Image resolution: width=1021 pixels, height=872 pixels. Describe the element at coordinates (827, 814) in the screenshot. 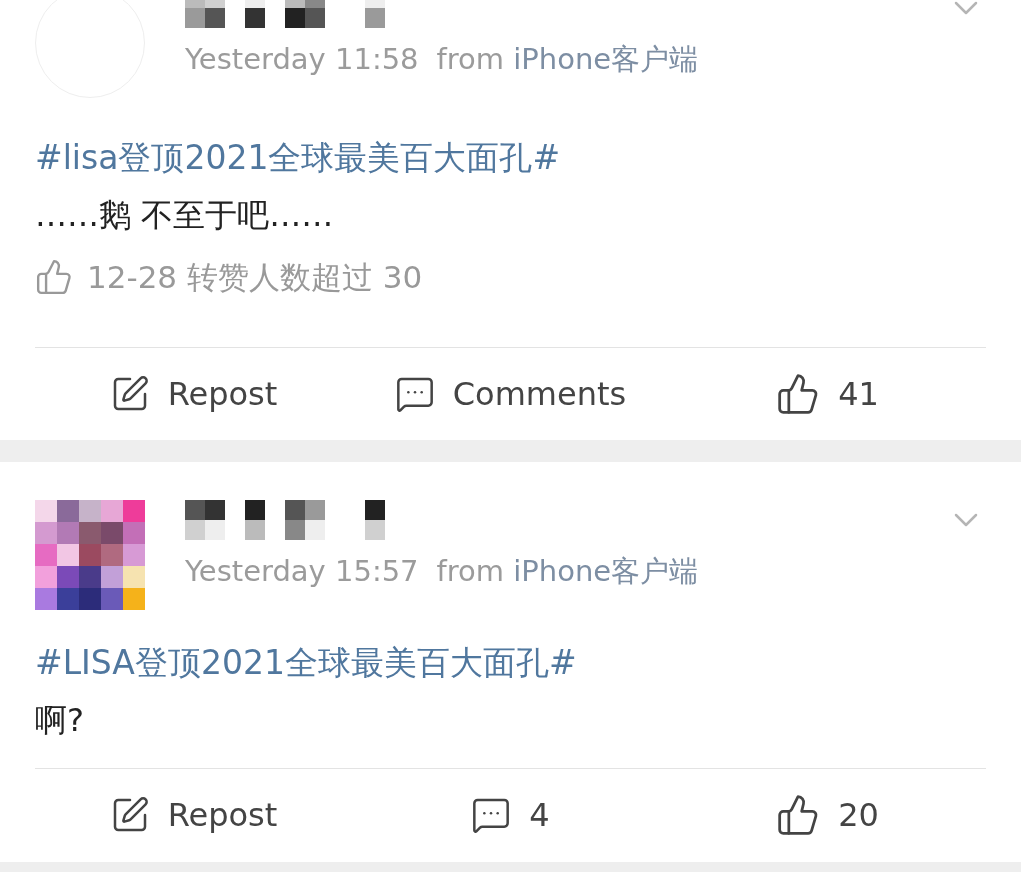

I see `like-button: 20` at that location.